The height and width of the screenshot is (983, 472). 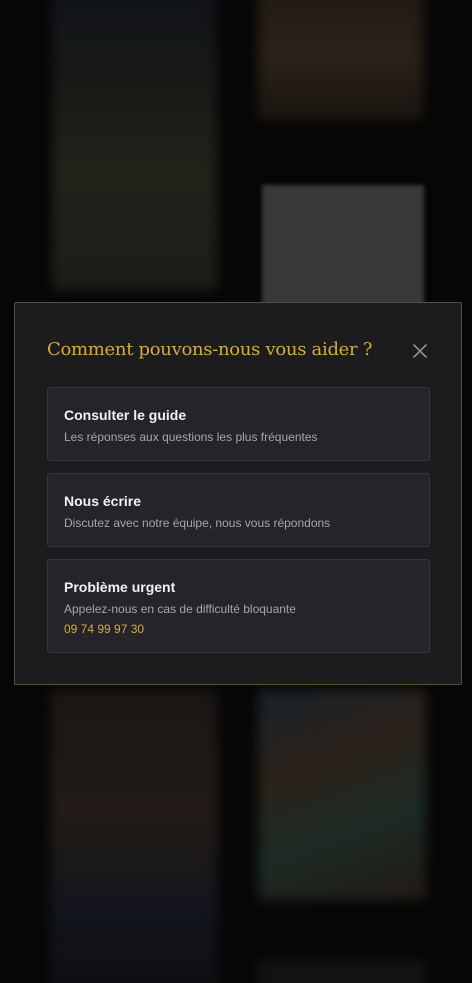 What do you see at coordinates (125, 415) in the screenshot?
I see `option-title: Consulter le guide` at bounding box center [125, 415].